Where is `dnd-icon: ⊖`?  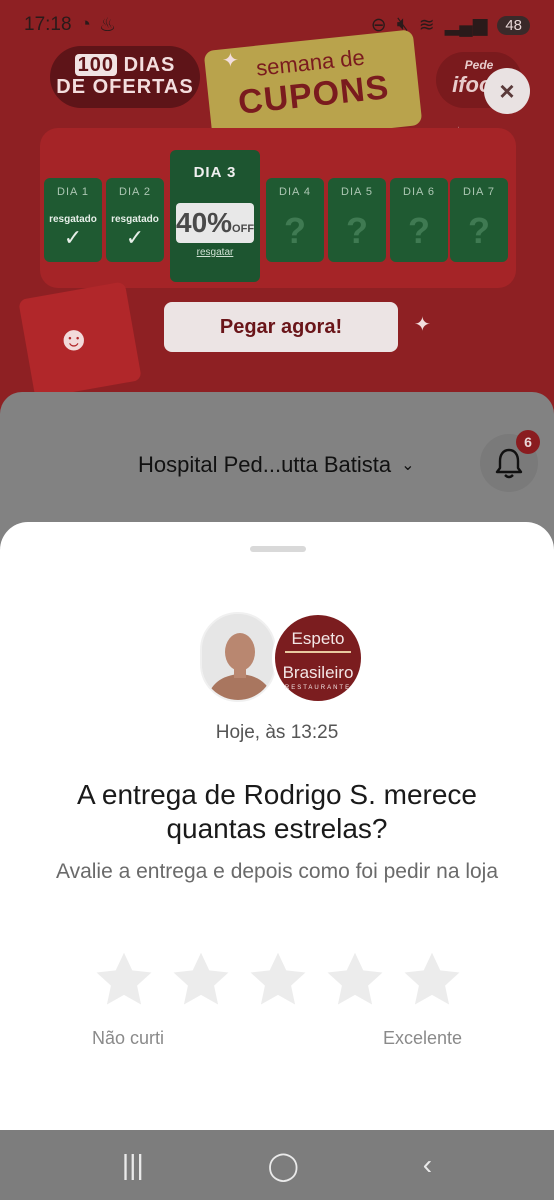 dnd-icon: ⊖ is located at coordinates (378, 25).